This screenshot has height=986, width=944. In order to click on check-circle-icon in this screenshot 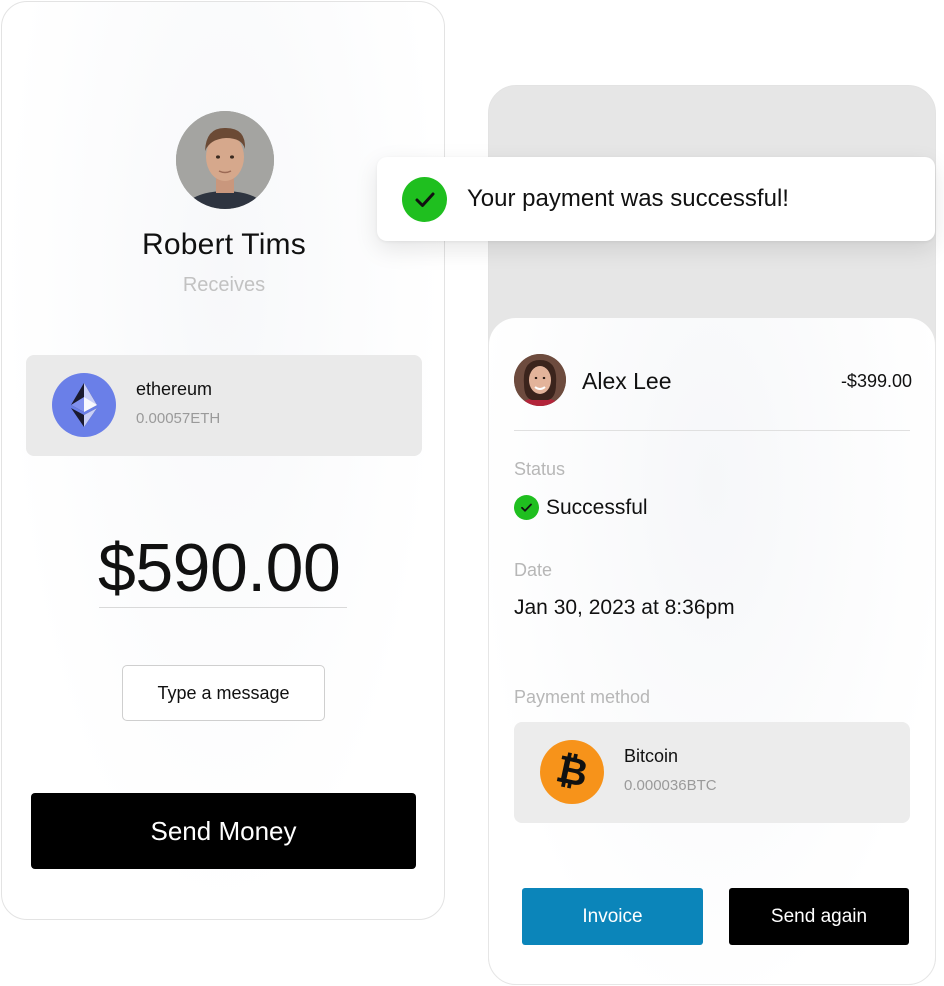, I will do `click(424, 199)`.